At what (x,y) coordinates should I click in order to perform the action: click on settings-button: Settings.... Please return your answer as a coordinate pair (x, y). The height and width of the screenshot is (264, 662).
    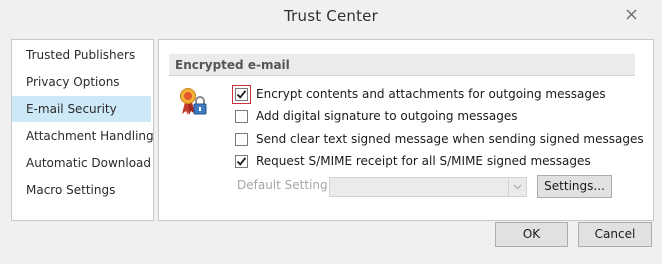
    Looking at the image, I should click on (574, 186).